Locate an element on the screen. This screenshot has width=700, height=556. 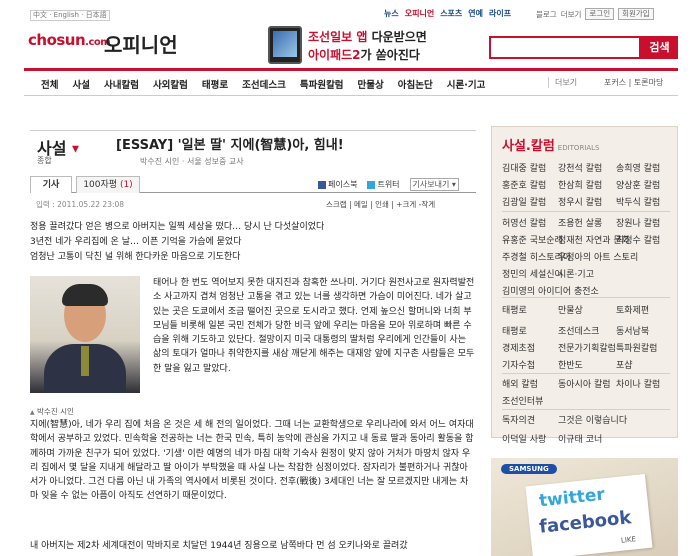
nav-editorial: 사설 is located at coordinates (80, 84).